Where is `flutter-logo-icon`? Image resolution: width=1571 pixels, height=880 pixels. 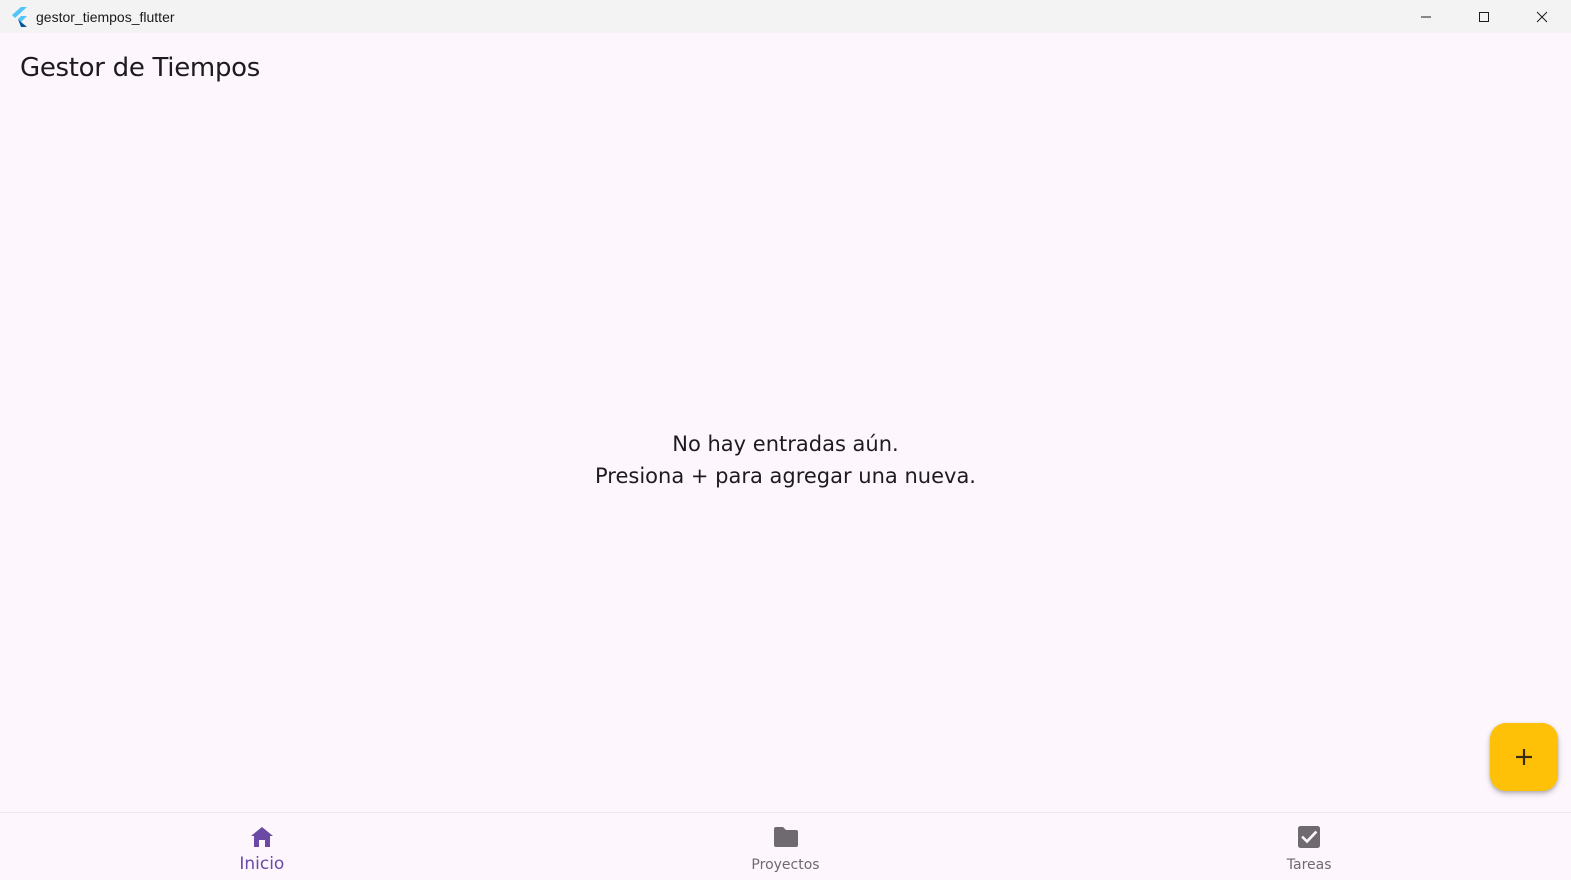
flutter-logo-icon is located at coordinates (20, 16).